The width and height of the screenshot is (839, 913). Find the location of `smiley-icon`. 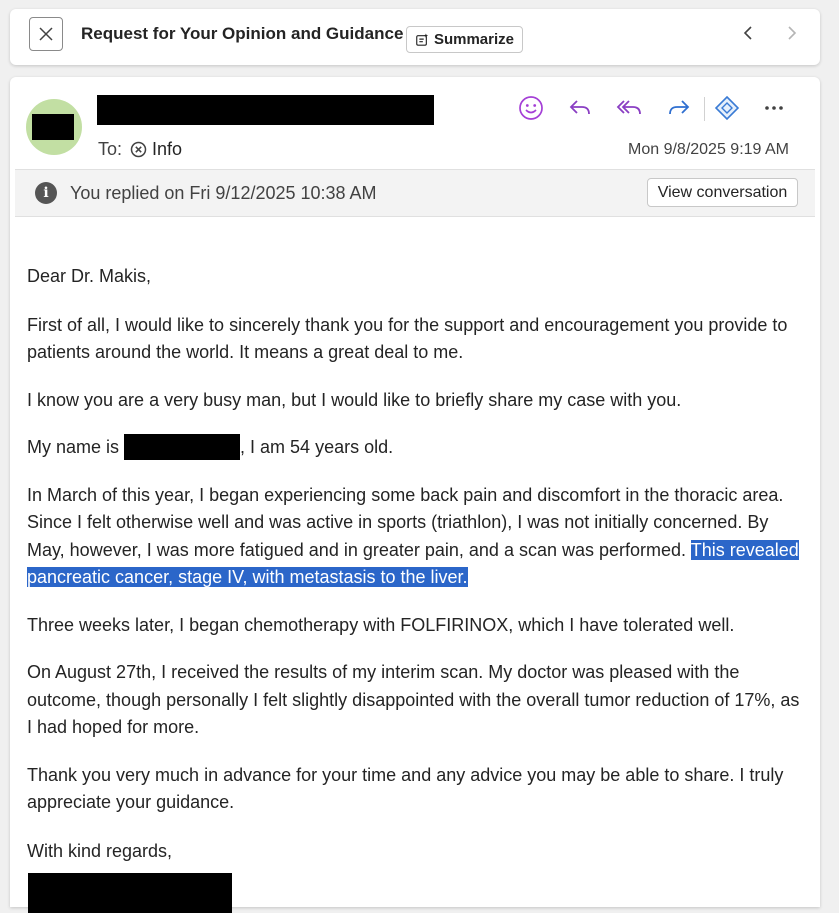

smiley-icon is located at coordinates (531, 108).